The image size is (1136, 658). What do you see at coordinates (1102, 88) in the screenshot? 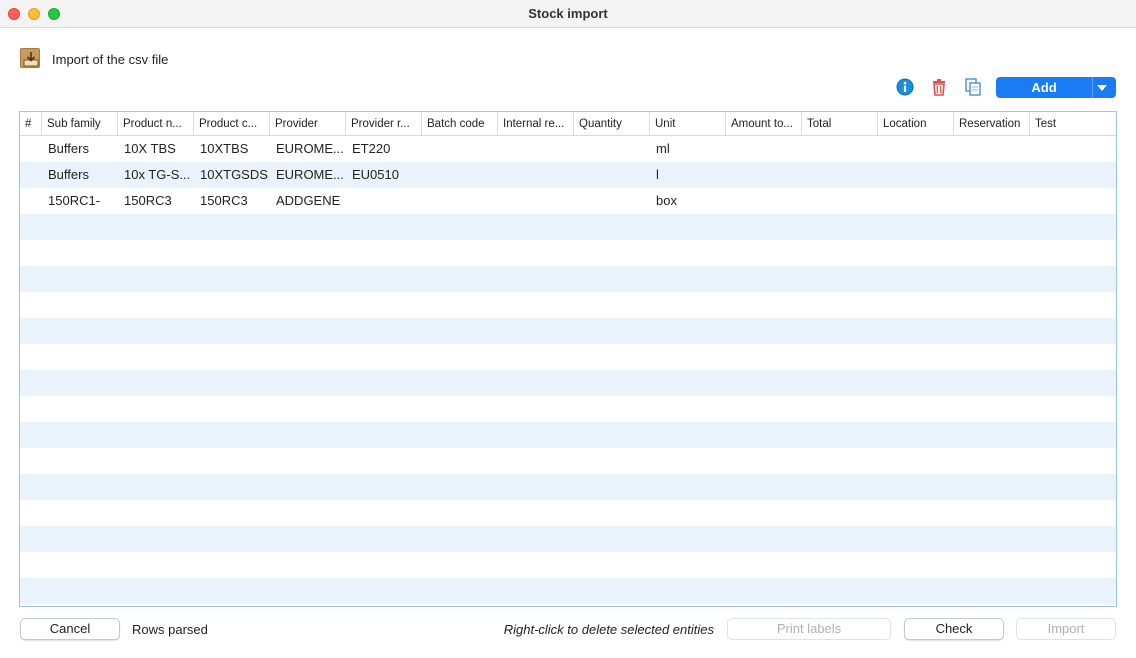
I see `chevron-down-icon` at bounding box center [1102, 88].